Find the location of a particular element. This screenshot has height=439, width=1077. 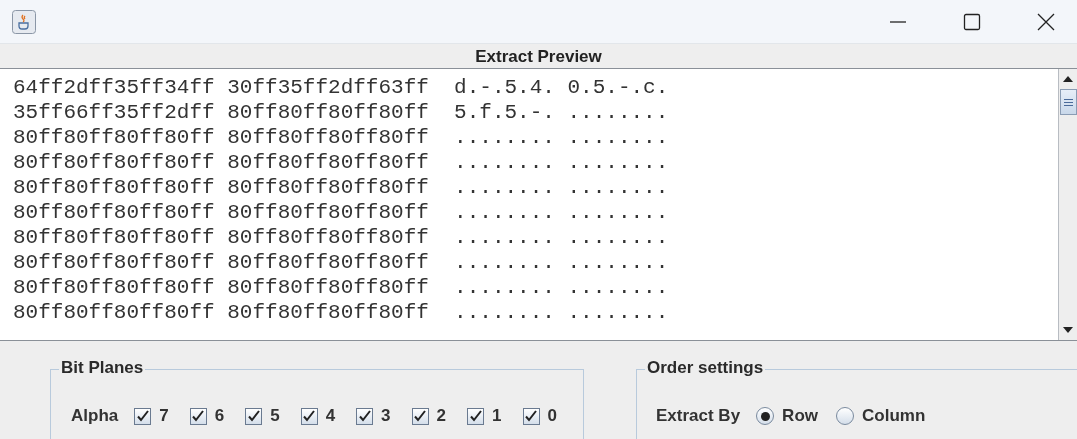

radio-label: Column is located at coordinates (894, 416).